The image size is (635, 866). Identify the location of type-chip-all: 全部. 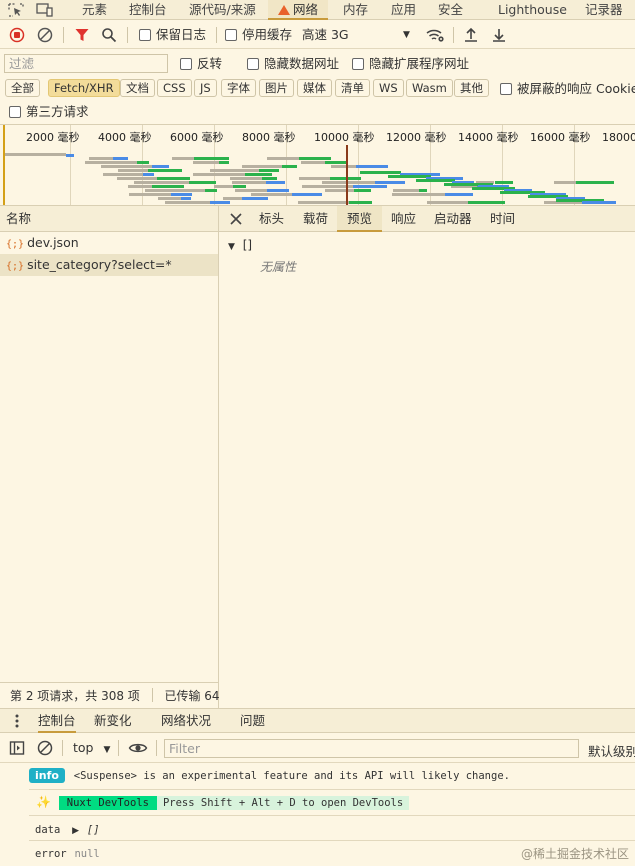
(22, 88).